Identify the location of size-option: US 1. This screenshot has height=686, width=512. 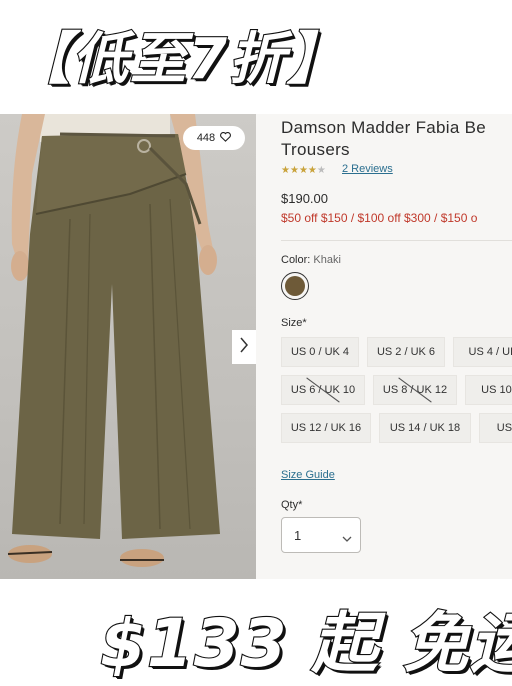
(495, 428).